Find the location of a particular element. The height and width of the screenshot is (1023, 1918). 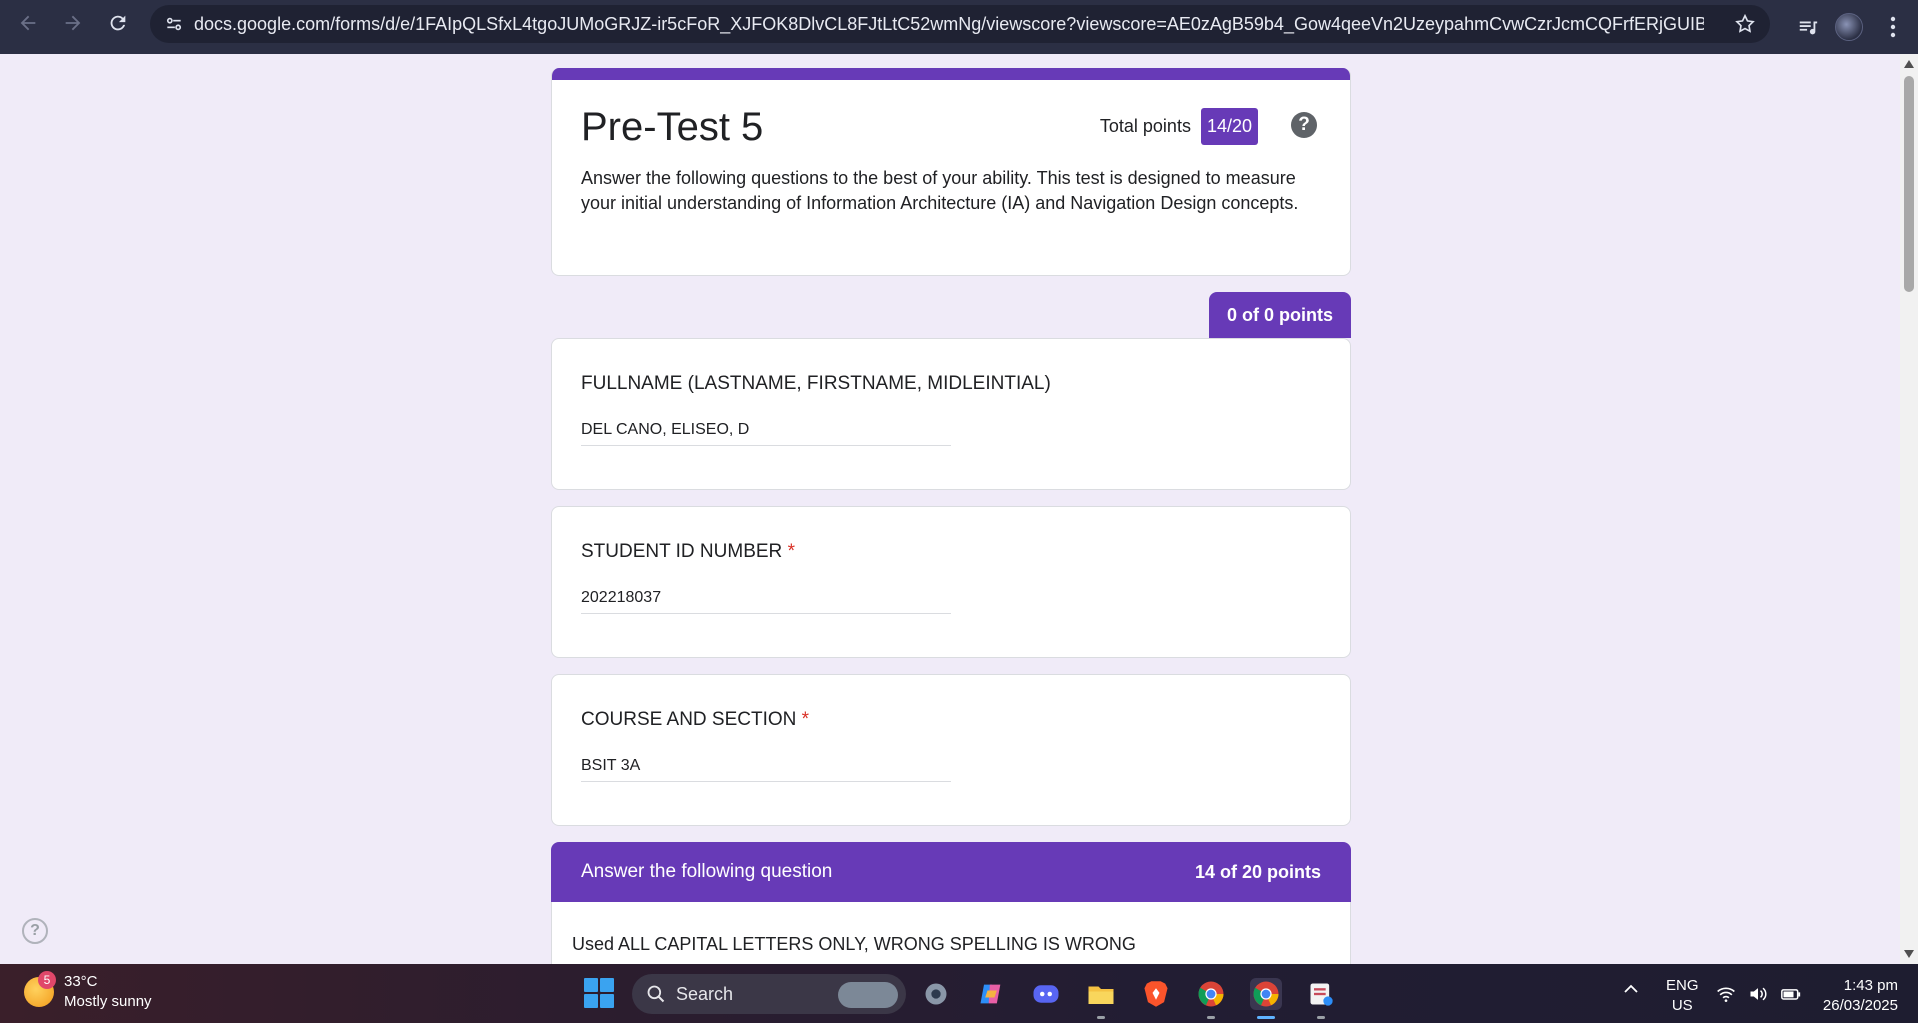

arrow-right-icon is located at coordinates (73, 23).